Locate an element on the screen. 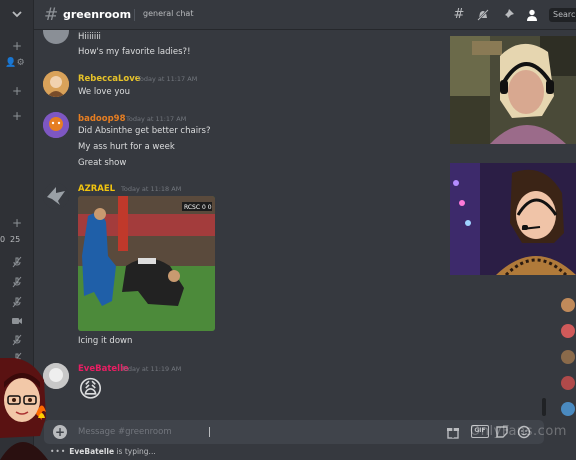  attached-image: RCSC 0 0 is located at coordinates (146, 263).